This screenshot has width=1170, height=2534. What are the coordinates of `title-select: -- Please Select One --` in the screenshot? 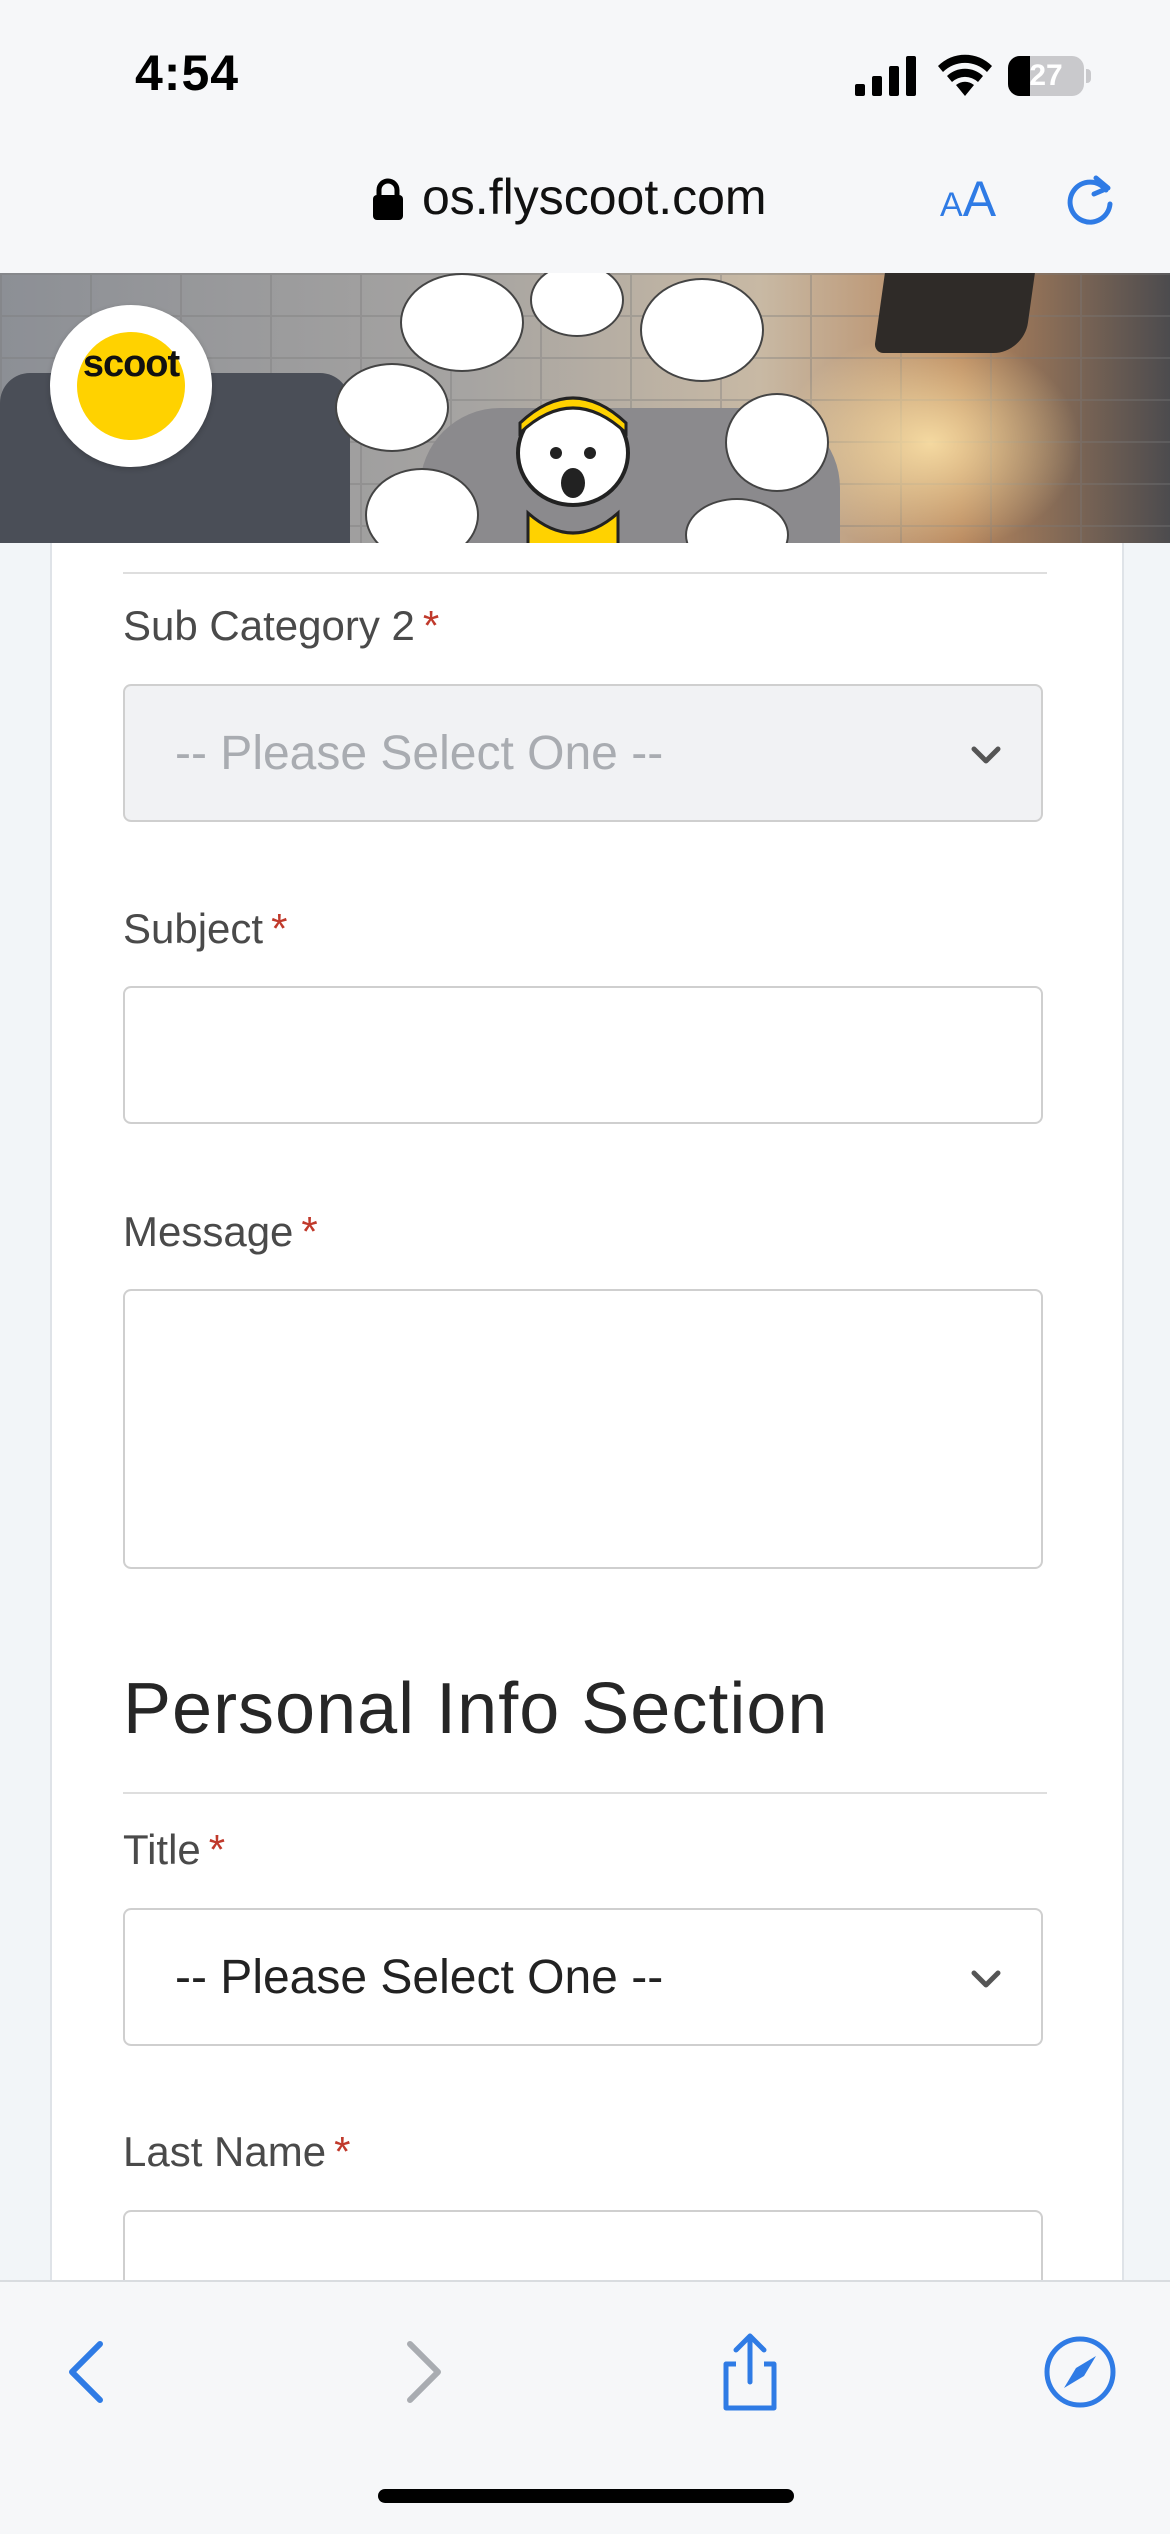 It's located at (583, 1977).